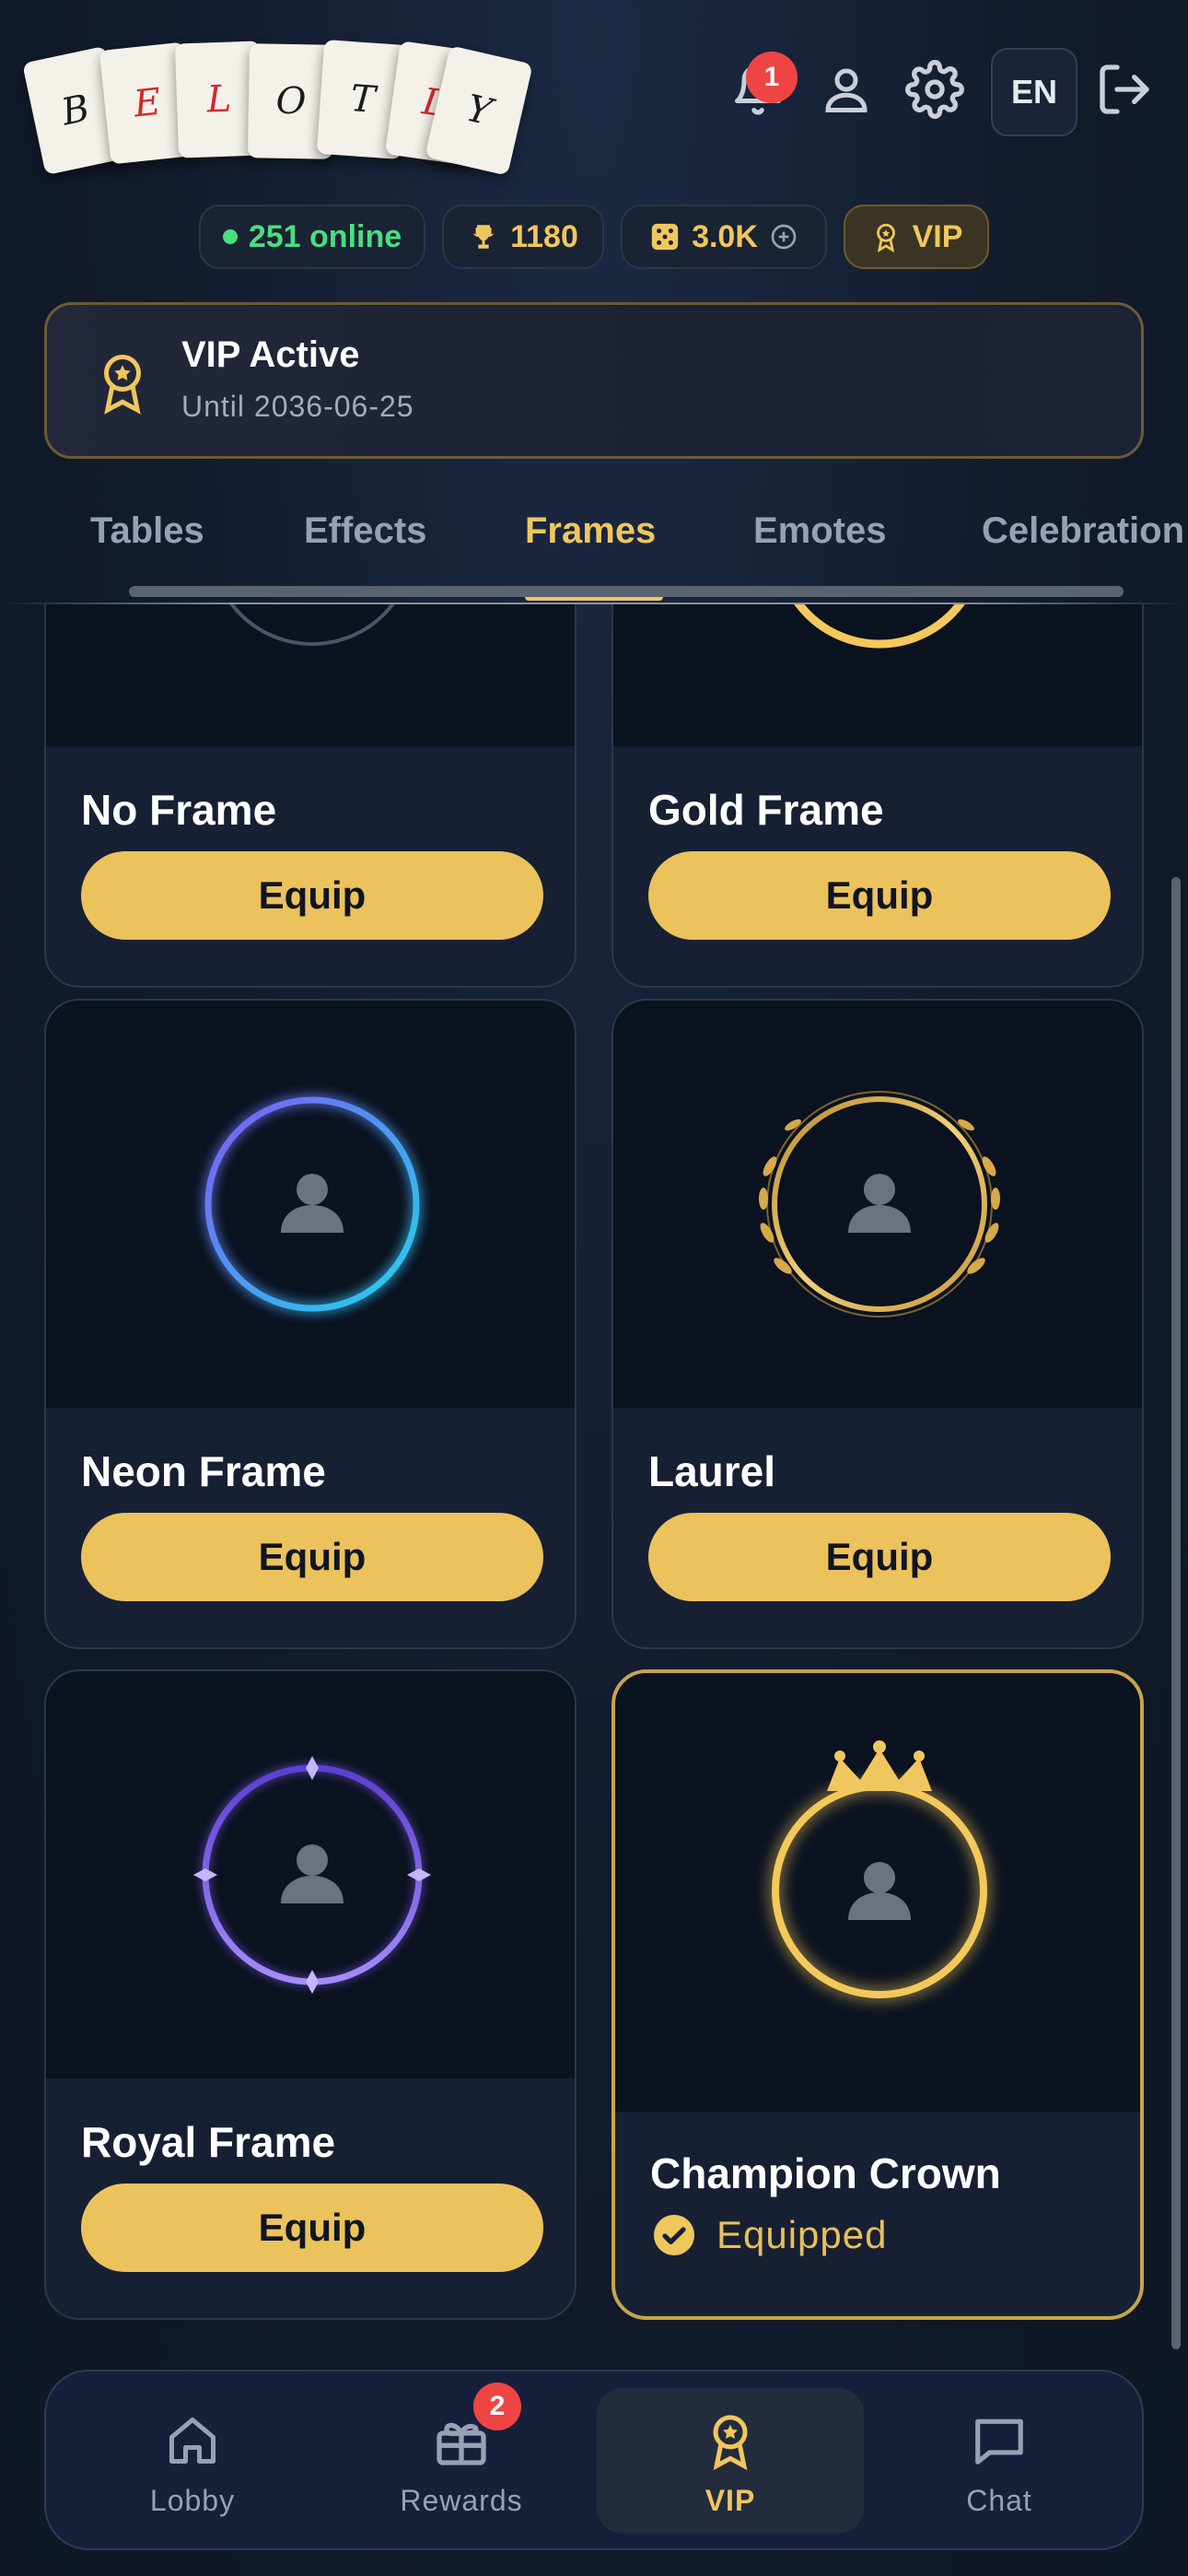 The image size is (1188, 2576). I want to click on logo-letter: Y, so click(479, 111).